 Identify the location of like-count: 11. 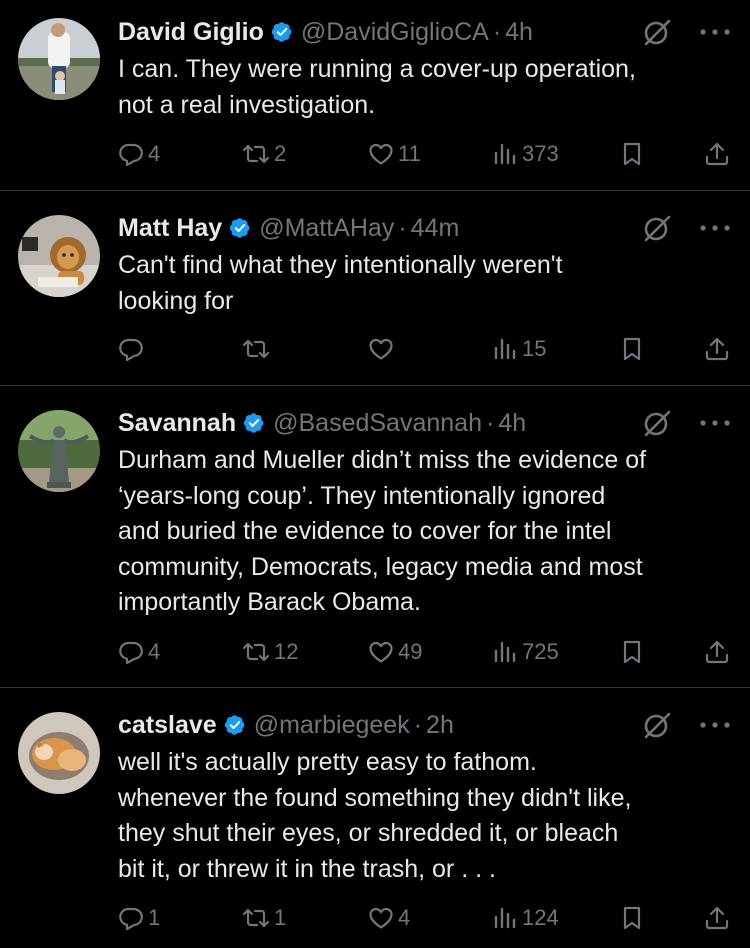
(409, 153).